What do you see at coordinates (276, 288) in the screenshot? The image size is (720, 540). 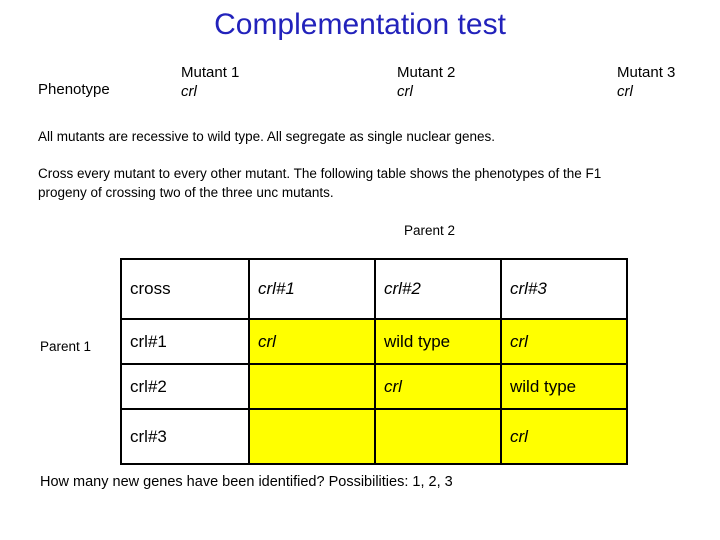 I see `column-header-label: crl#1` at bounding box center [276, 288].